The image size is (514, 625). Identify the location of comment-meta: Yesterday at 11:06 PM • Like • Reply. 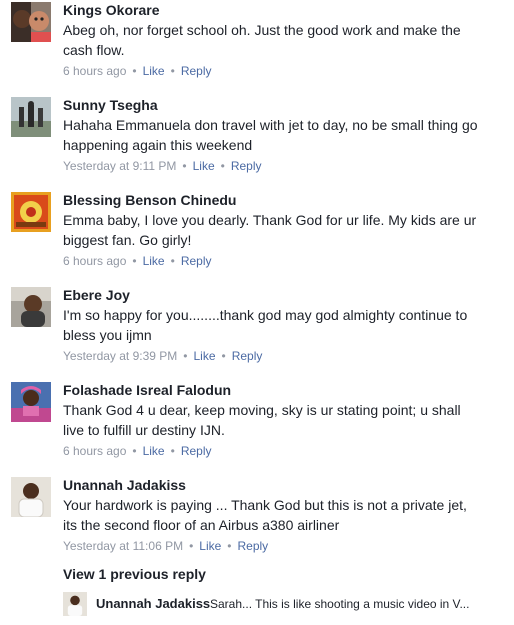
(165, 546).